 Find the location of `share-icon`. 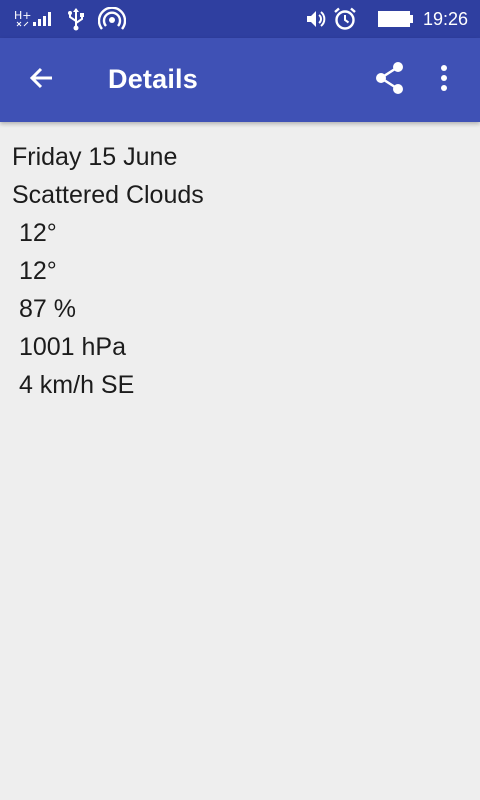

share-icon is located at coordinates (390, 80).